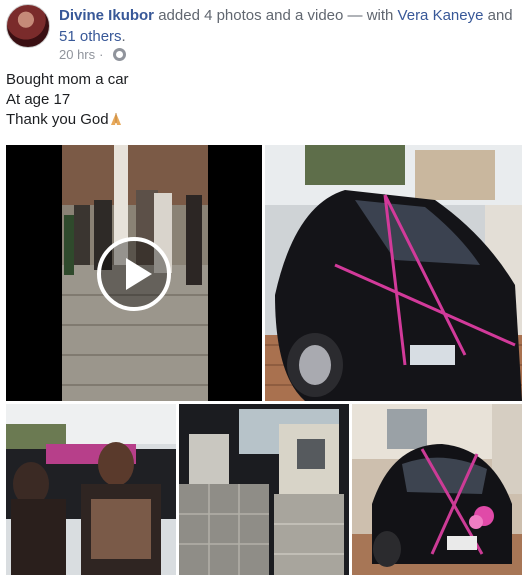 Image resolution: width=523 pixels, height=576 pixels. What do you see at coordinates (276, 15) in the screenshot?
I see `action-text: added 4 photos and a video — with` at bounding box center [276, 15].